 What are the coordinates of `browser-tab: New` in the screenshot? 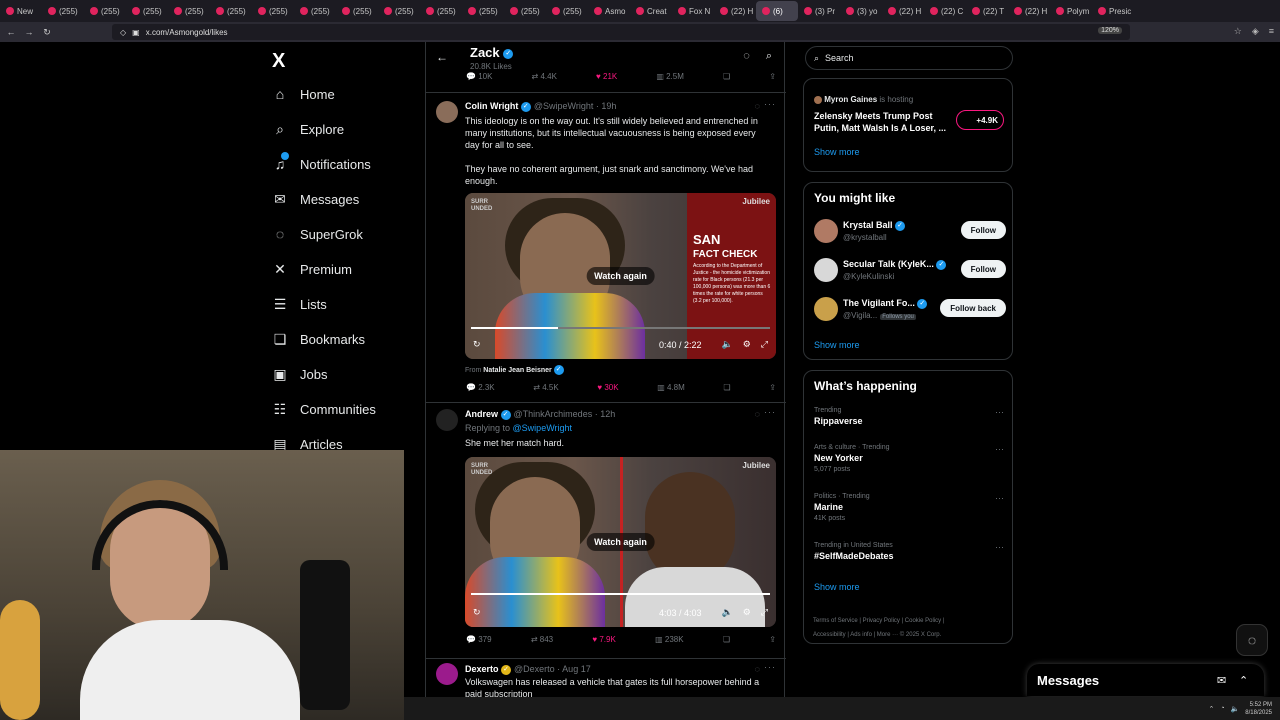 It's located at (21, 11).